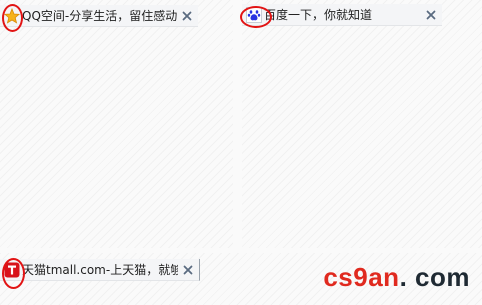 The height and width of the screenshot is (305, 482). I want to click on site-watermark: cs9an. com, so click(396, 277).